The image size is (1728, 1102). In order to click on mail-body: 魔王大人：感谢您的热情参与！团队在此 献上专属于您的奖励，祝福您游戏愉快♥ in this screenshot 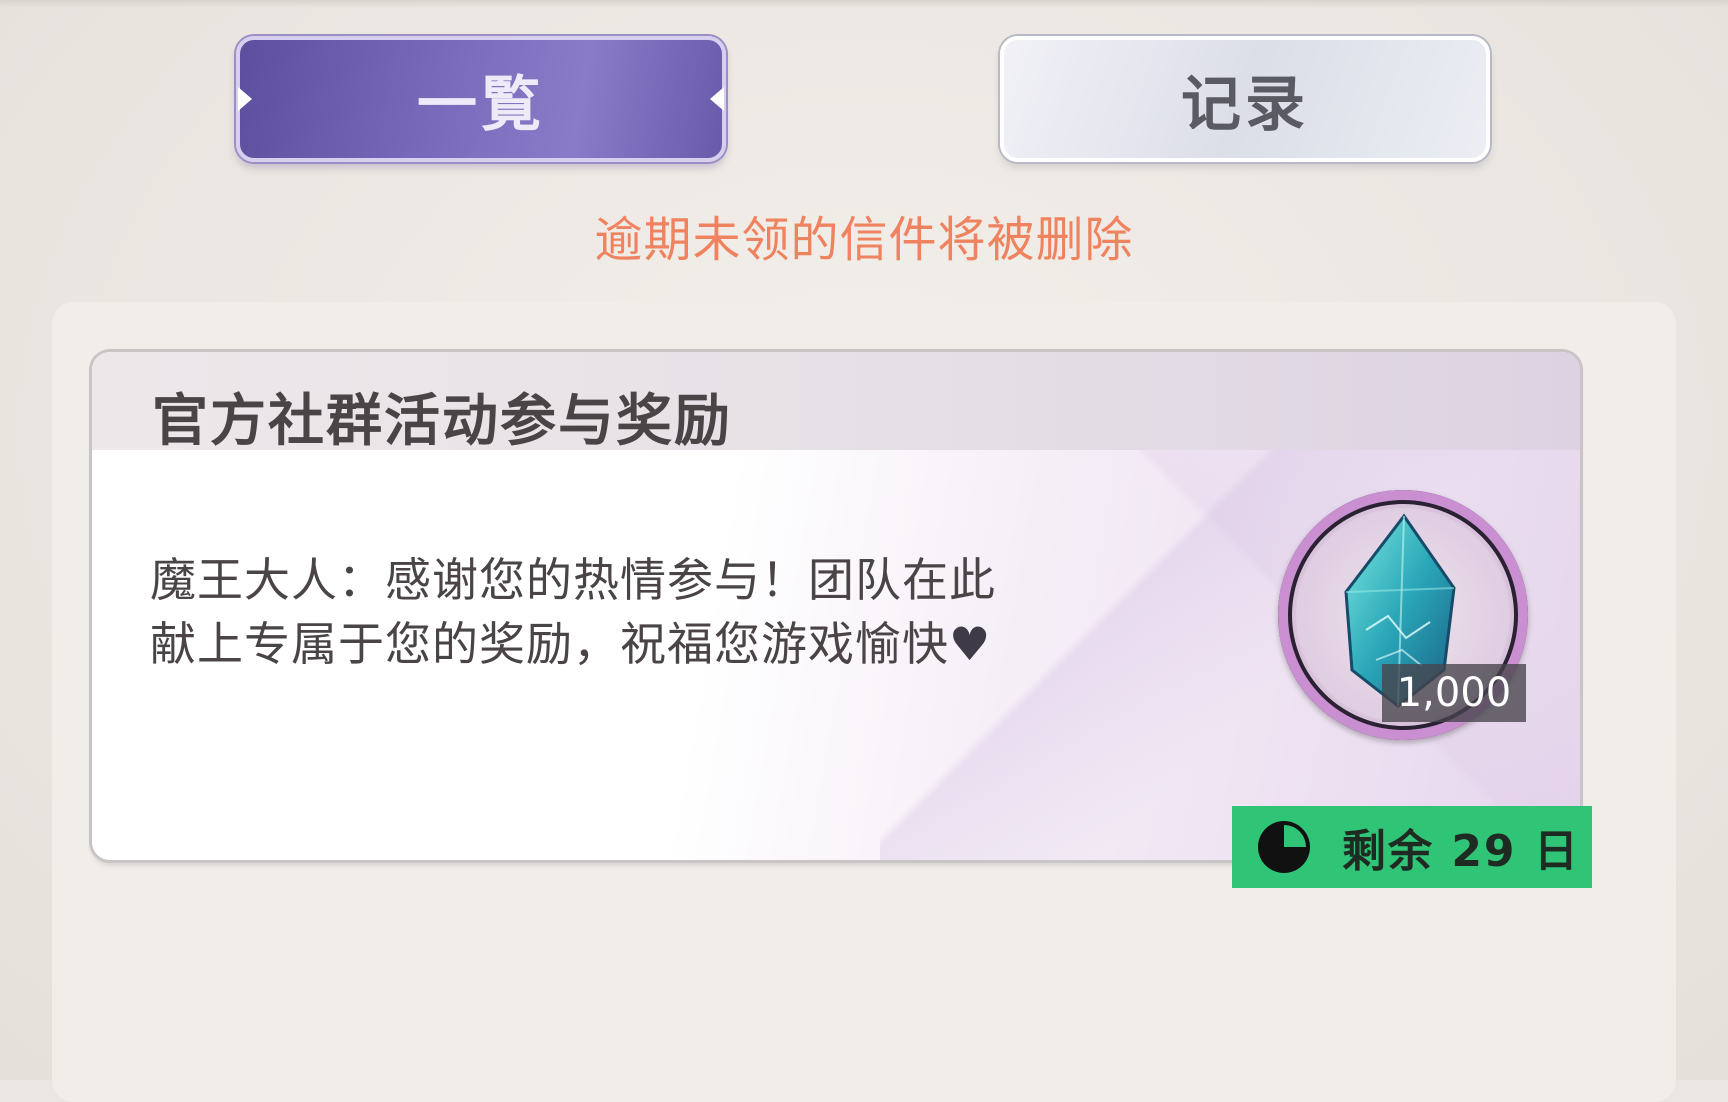, I will do `click(650, 612)`.